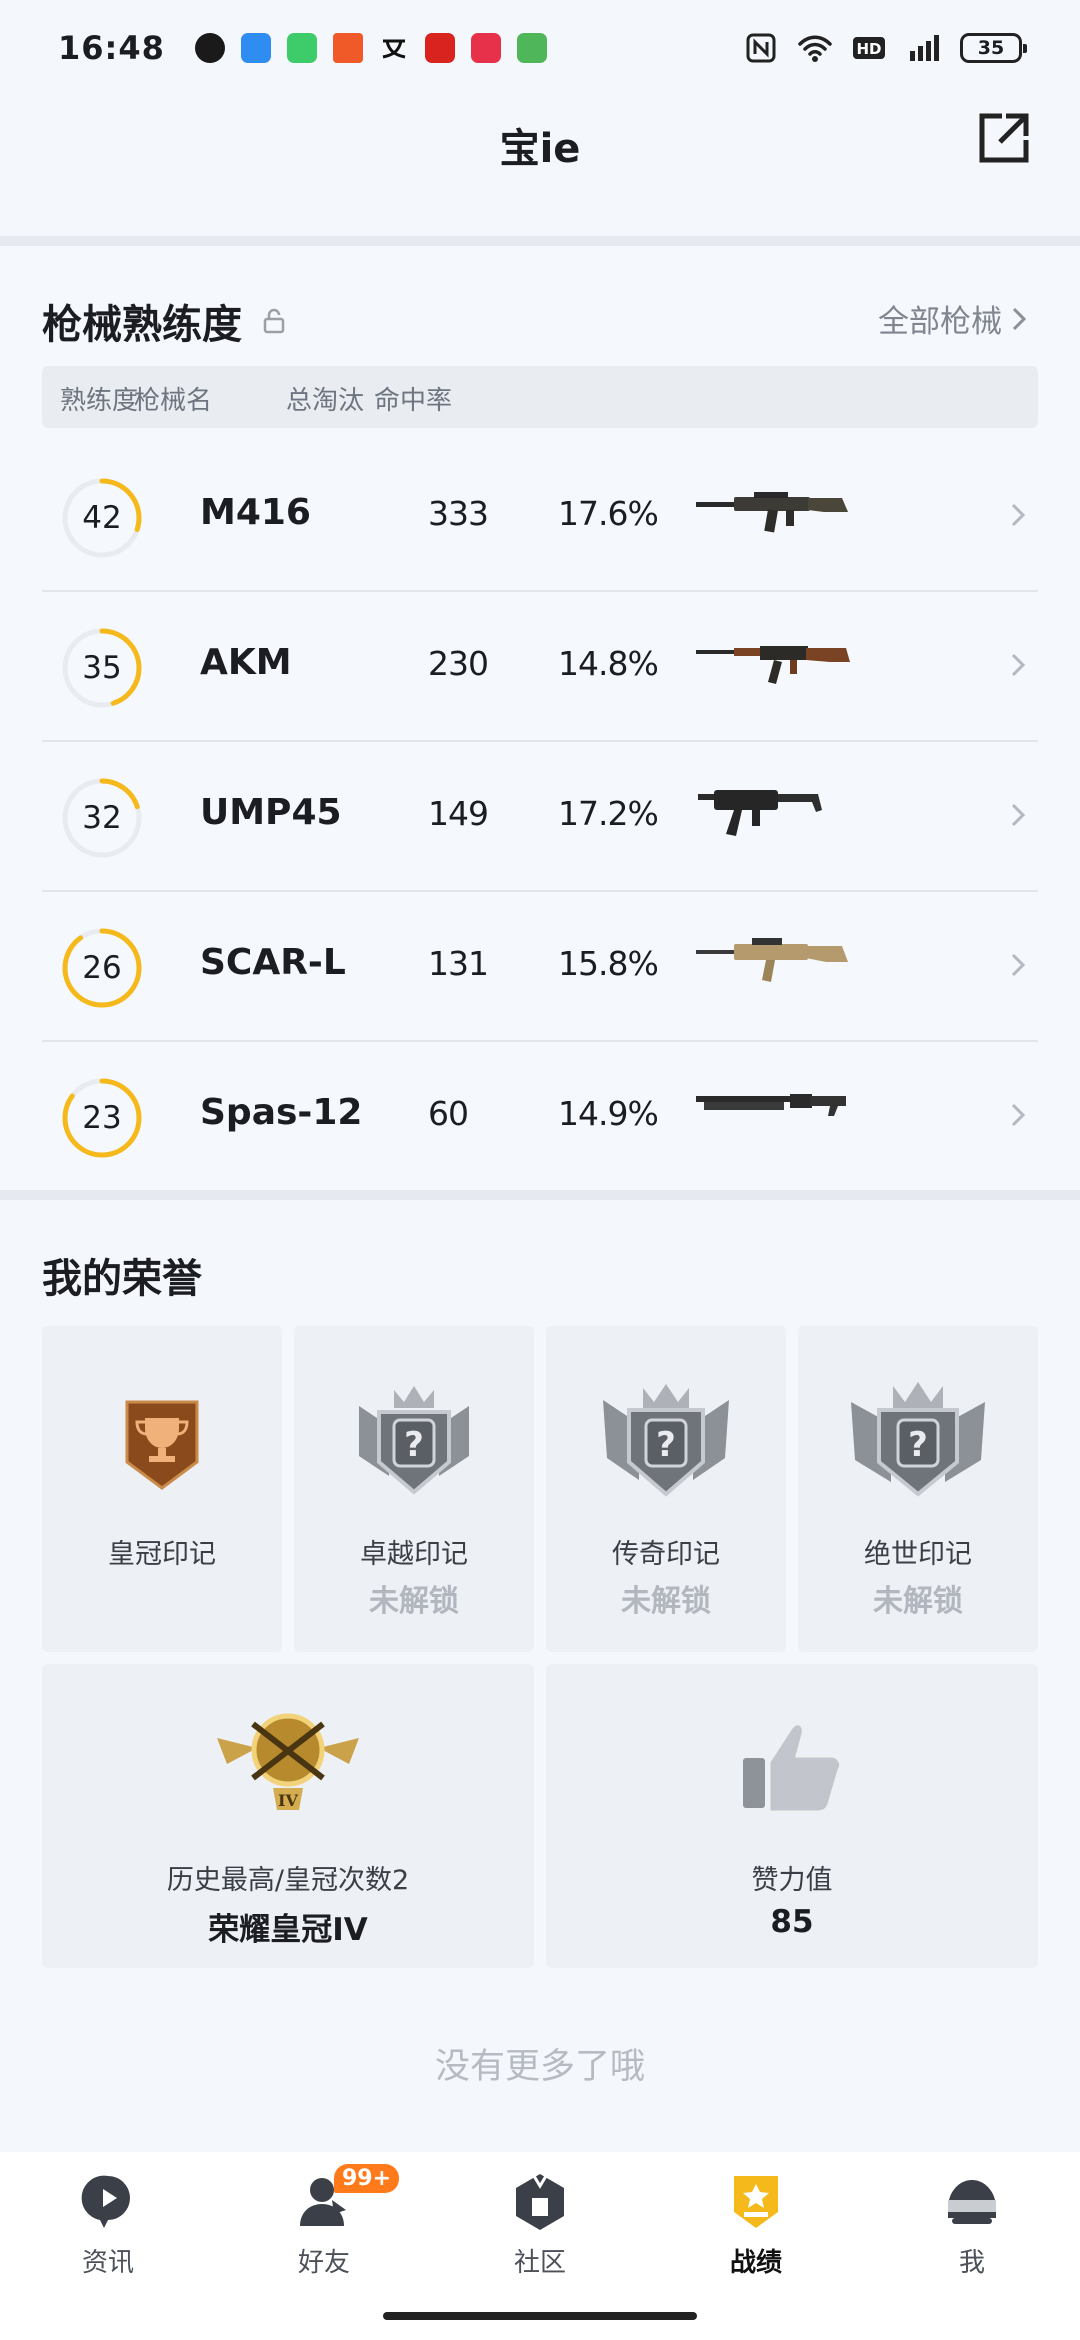 Image resolution: width=1080 pixels, height=2340 pixels. I want to click on weapon-row: 26 SCAR-L 131 15.8%, so click(540, 967).